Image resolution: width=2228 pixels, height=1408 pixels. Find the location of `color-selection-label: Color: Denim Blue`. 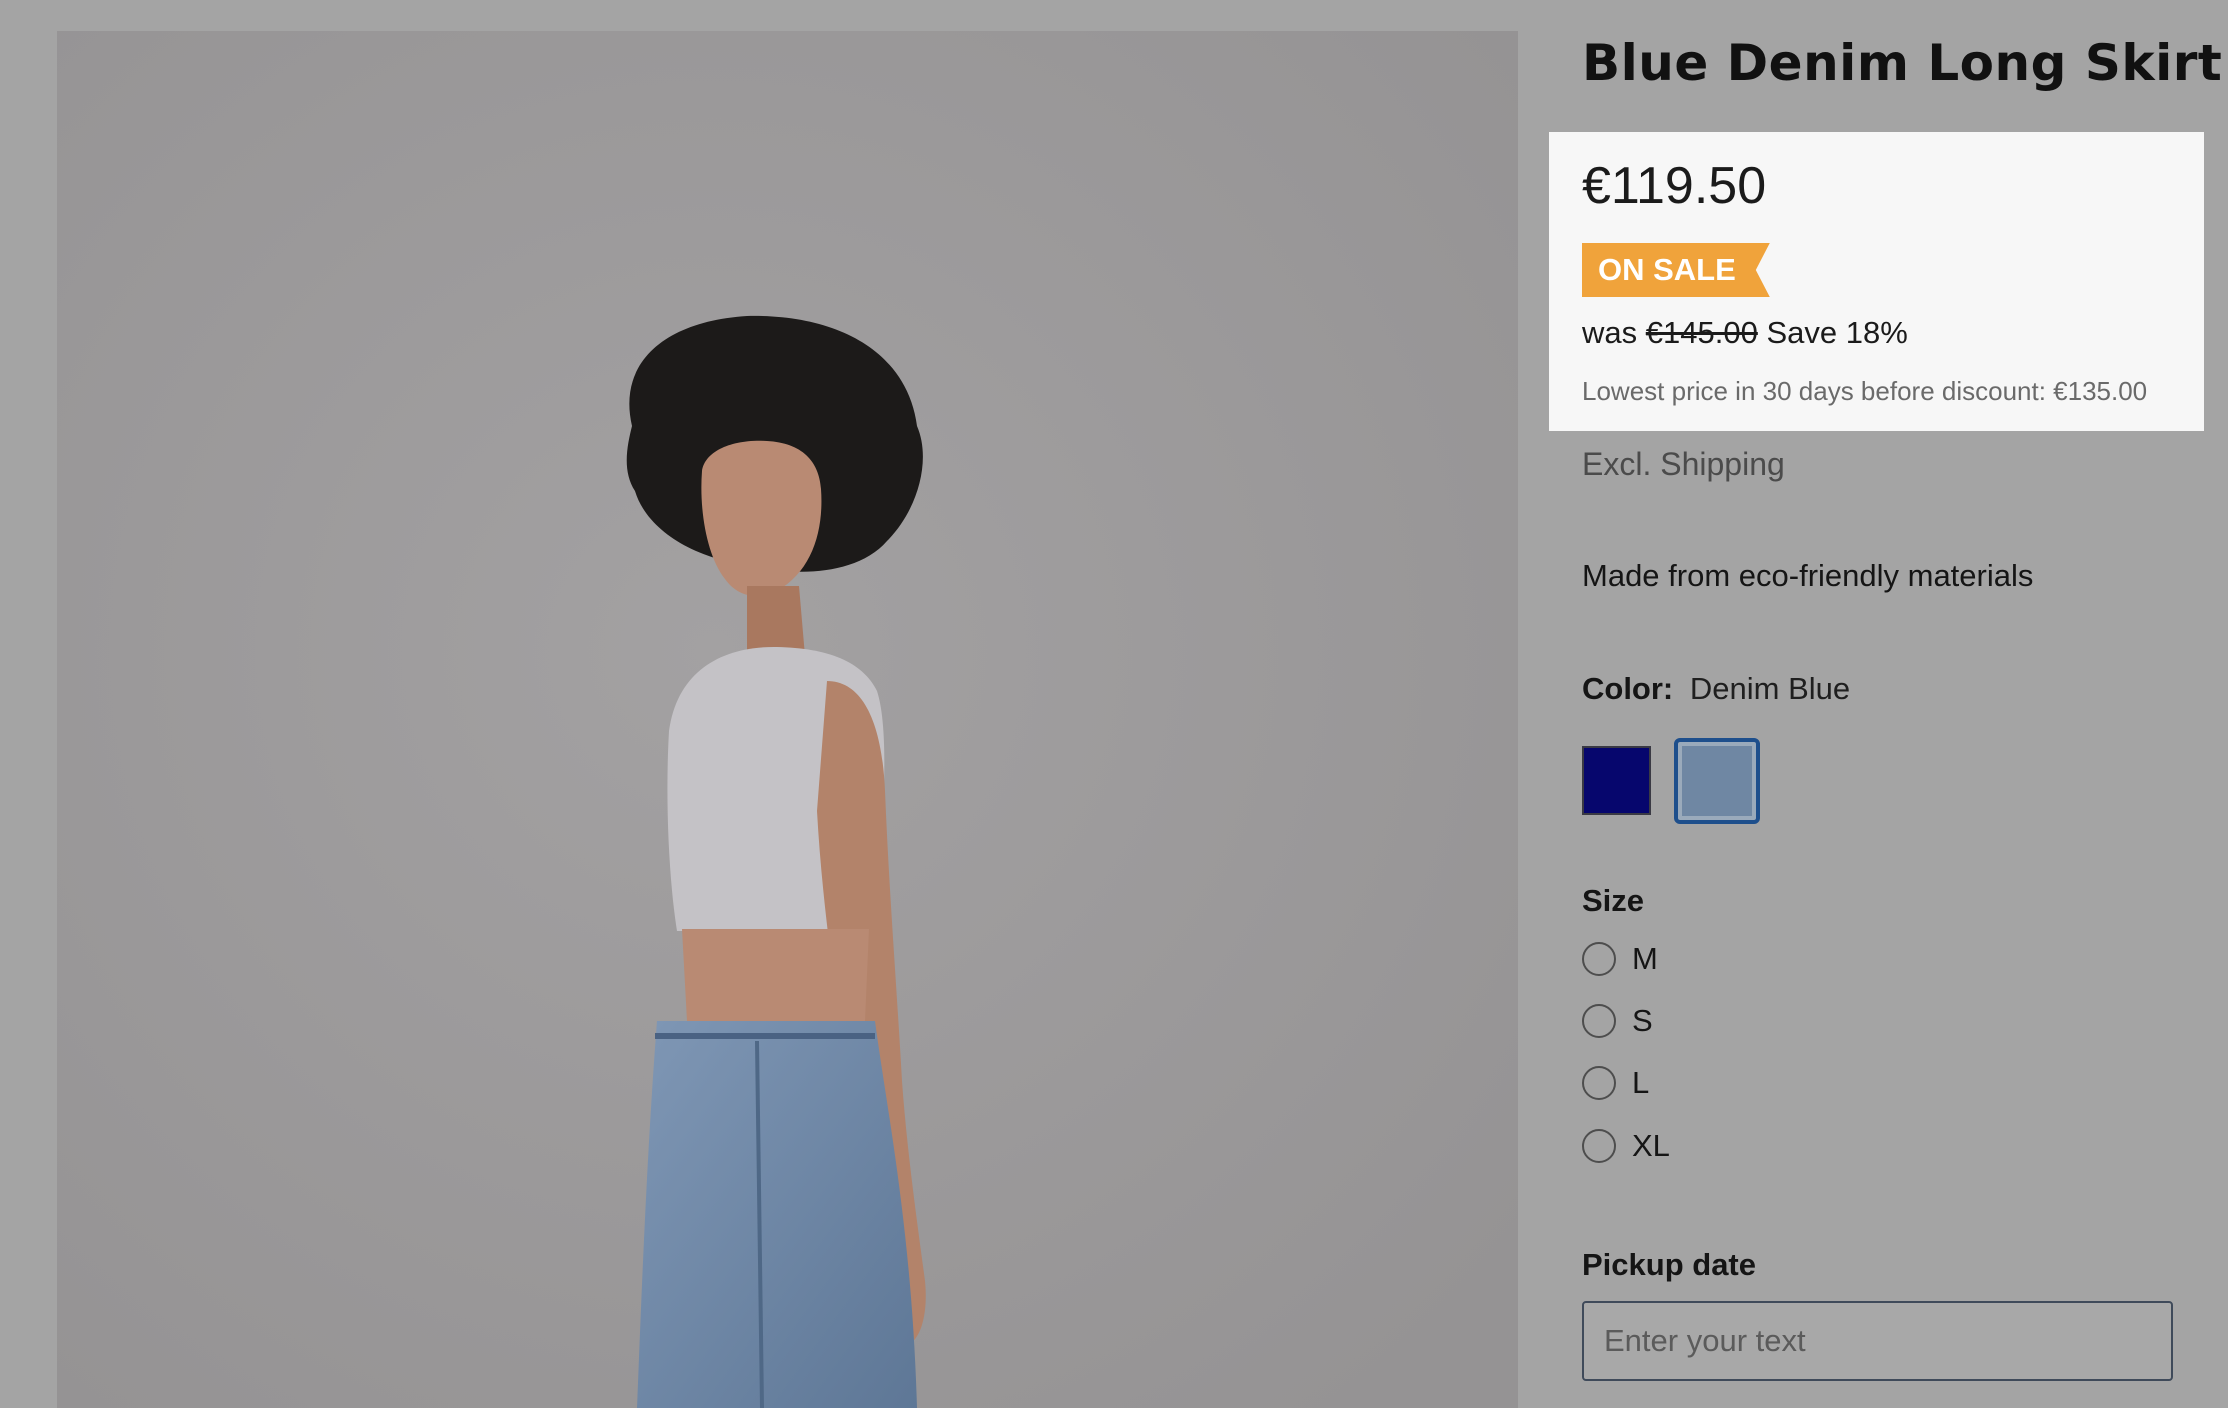

color-selection-label: Color: Denim Blue is located at coordinates (1716, 689).